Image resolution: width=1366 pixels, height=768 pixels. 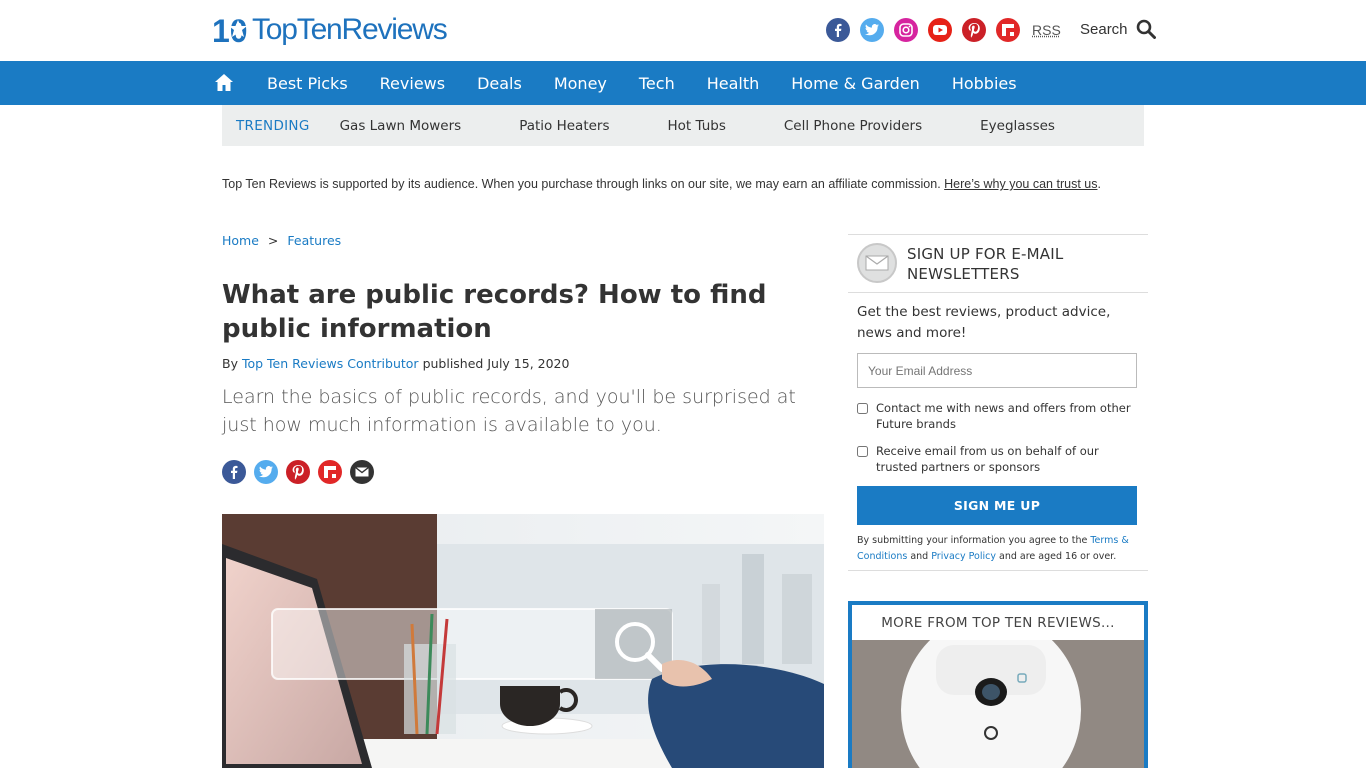 I want to click on envelope-icon, so click(x=877, y=263).